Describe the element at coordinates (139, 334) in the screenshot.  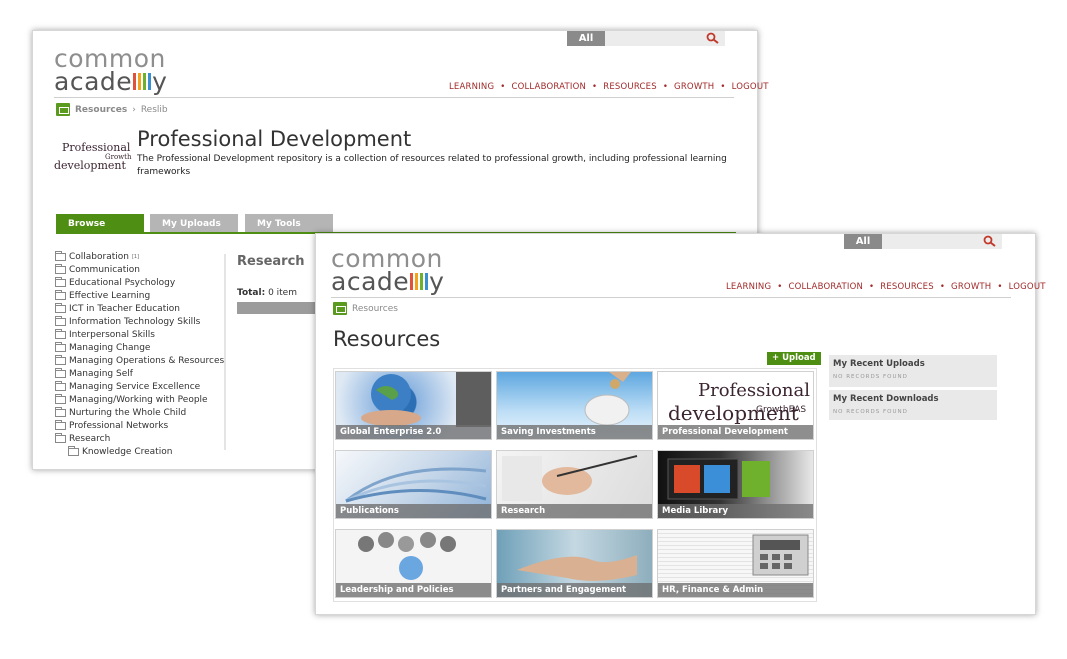
I see `tree-item-interpersonal: Interpersonal Skills` at that location.